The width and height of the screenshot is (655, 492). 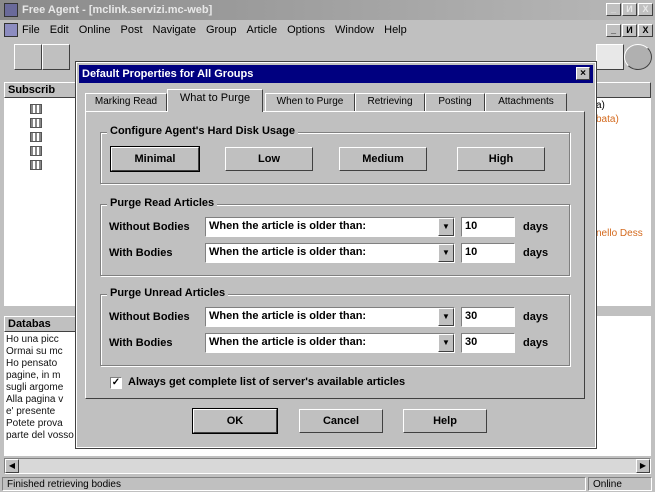 What do you see at coordinates (613, 9) in the screenshot?
I see `minimize-button: _` at bounding box center [613, 9].